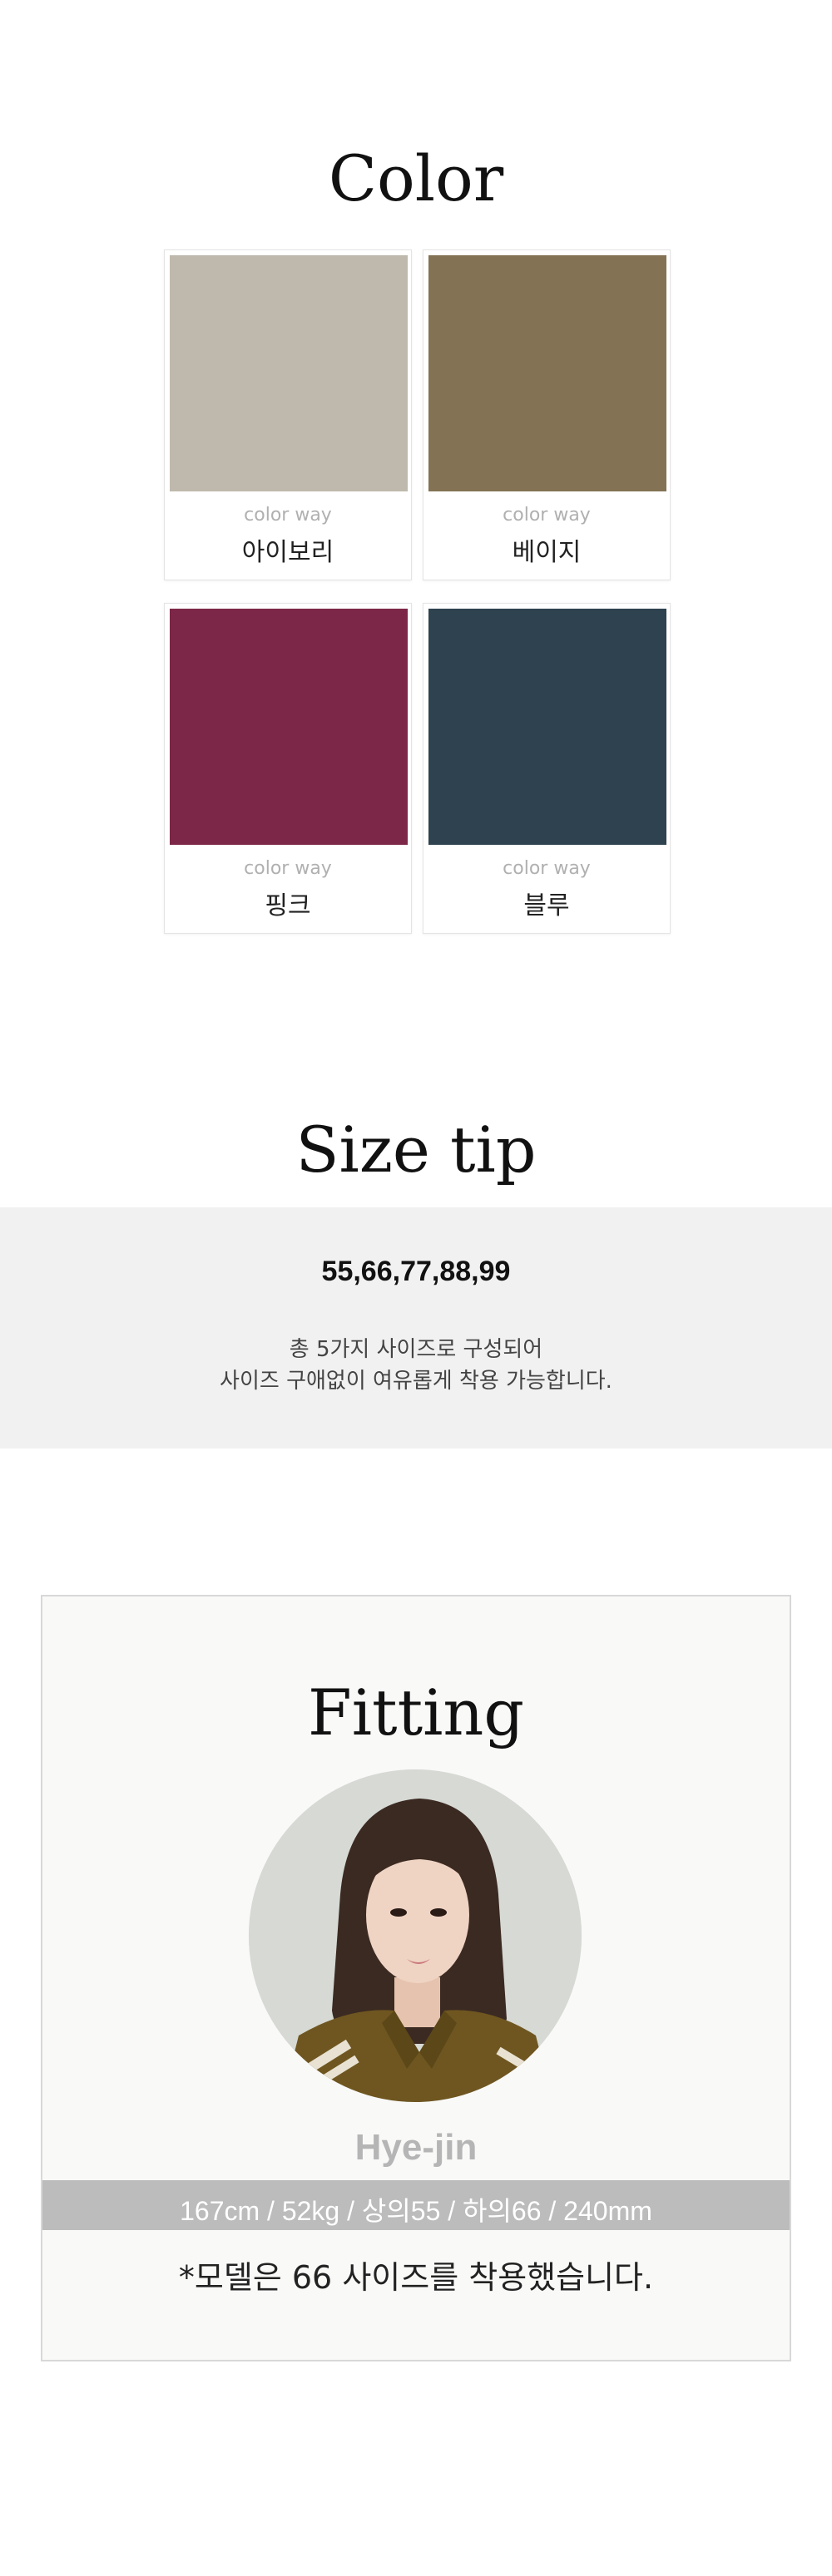 This screenshot has width=832, height=2576. Describe the element at coordinates (416, 1381) in the screenshot. I see `size-description-line-2: 사이즈 구애없이 여유롭게 착용 가능합니다.` at that location.